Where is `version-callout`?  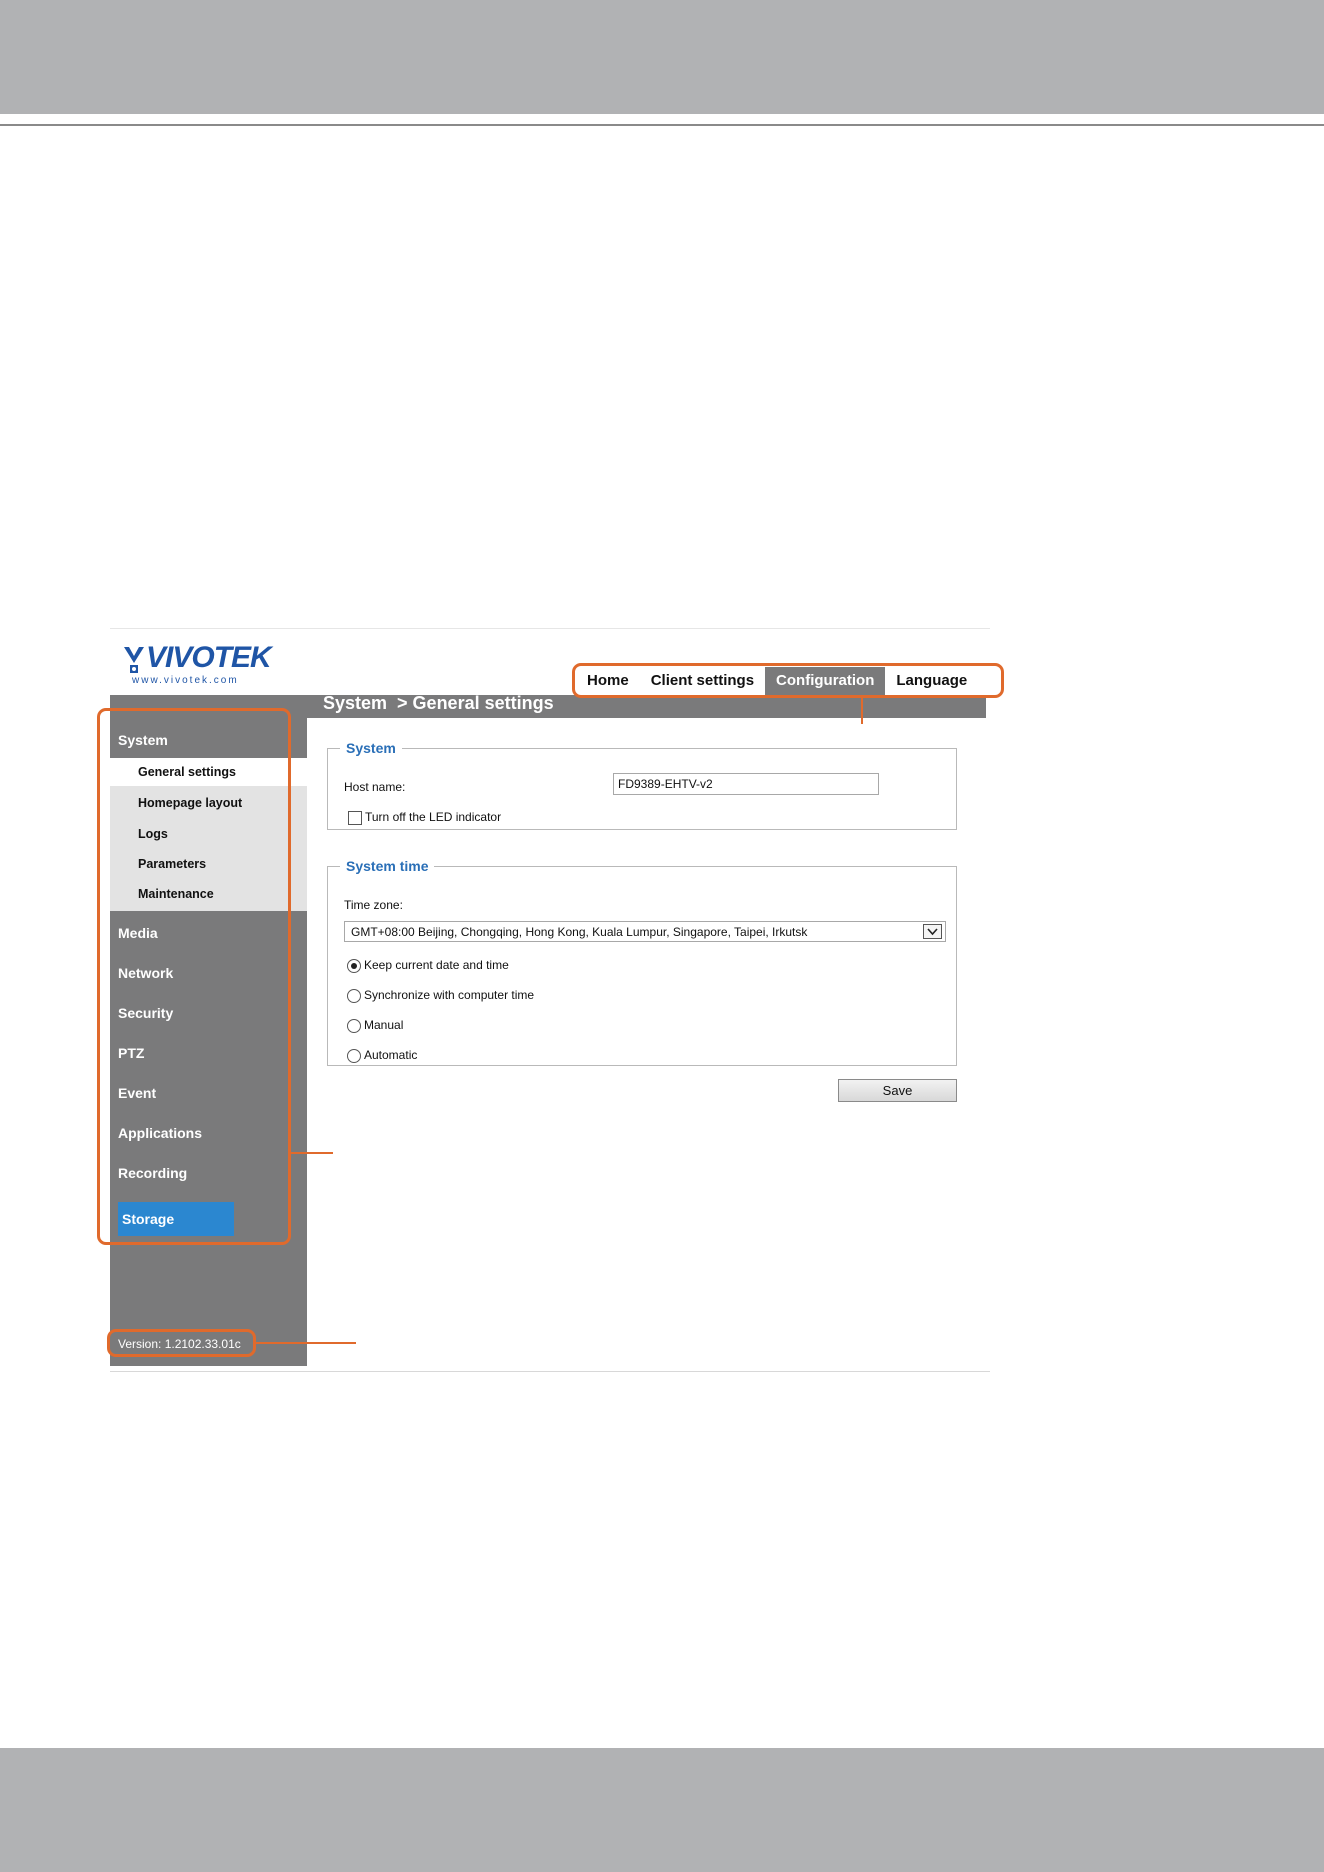 version-callout is located at coordinates (181, 1343).